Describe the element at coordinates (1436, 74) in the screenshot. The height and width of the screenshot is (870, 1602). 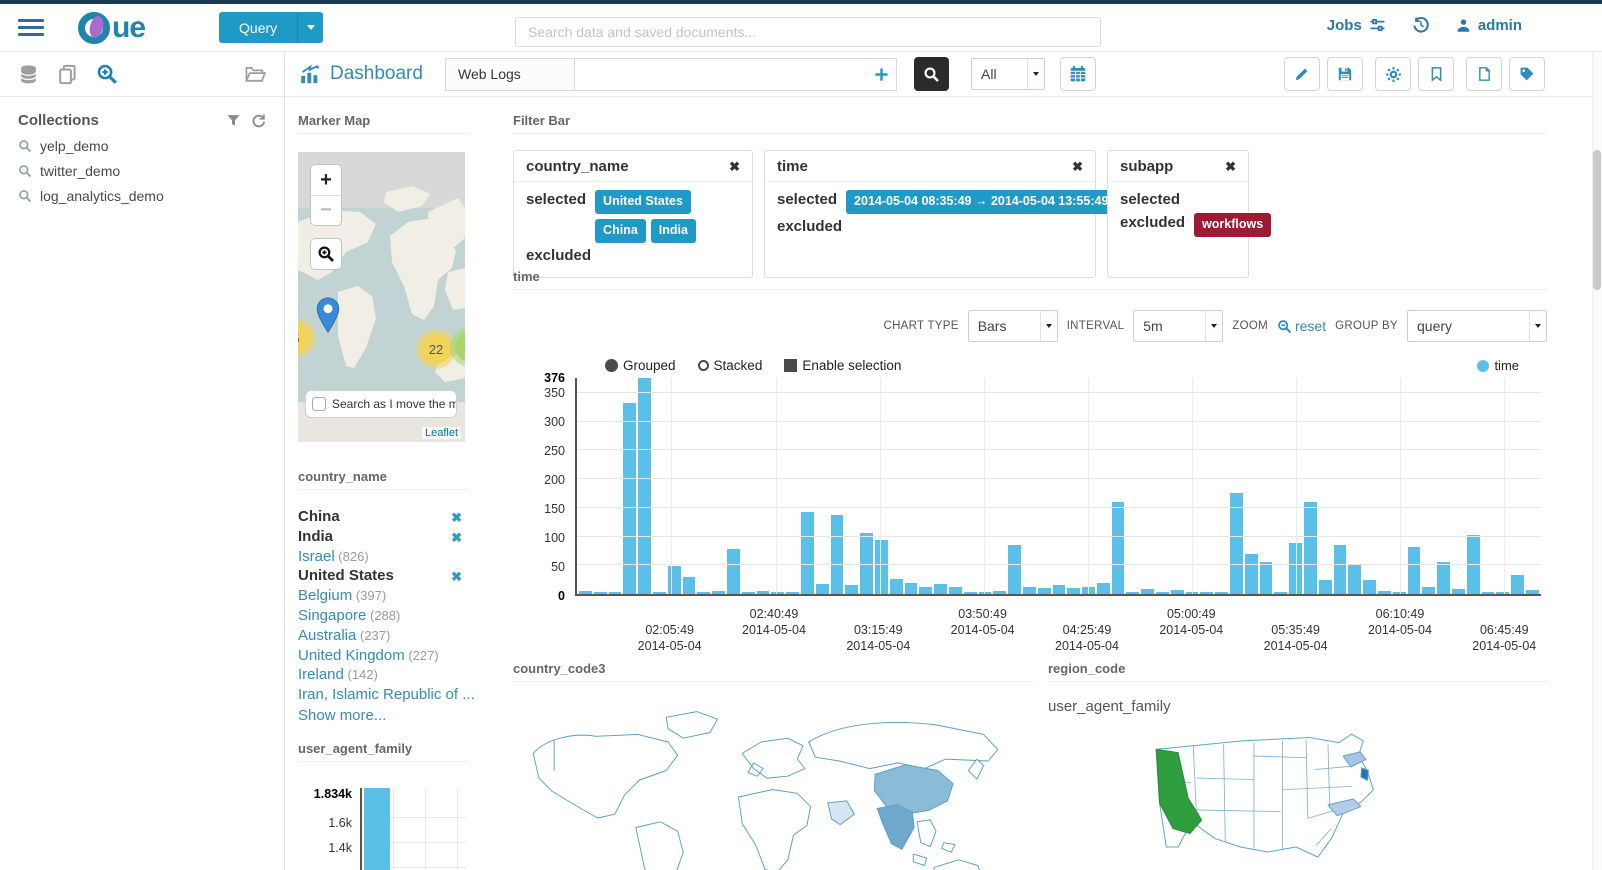
I see `bookmark-button` at that location.